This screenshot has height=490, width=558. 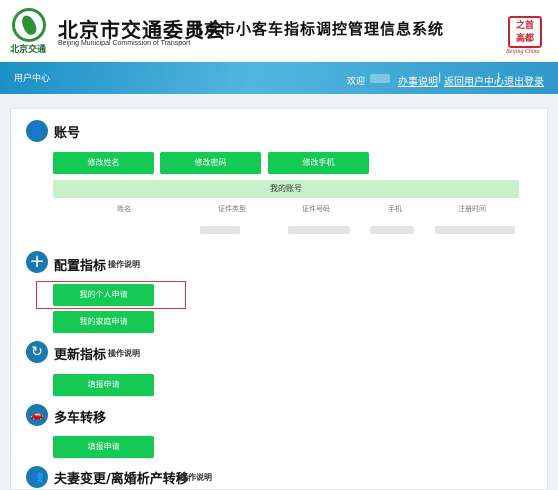 I want to click on divorce-help-link: 操作说明, so click(x=196, y=477).